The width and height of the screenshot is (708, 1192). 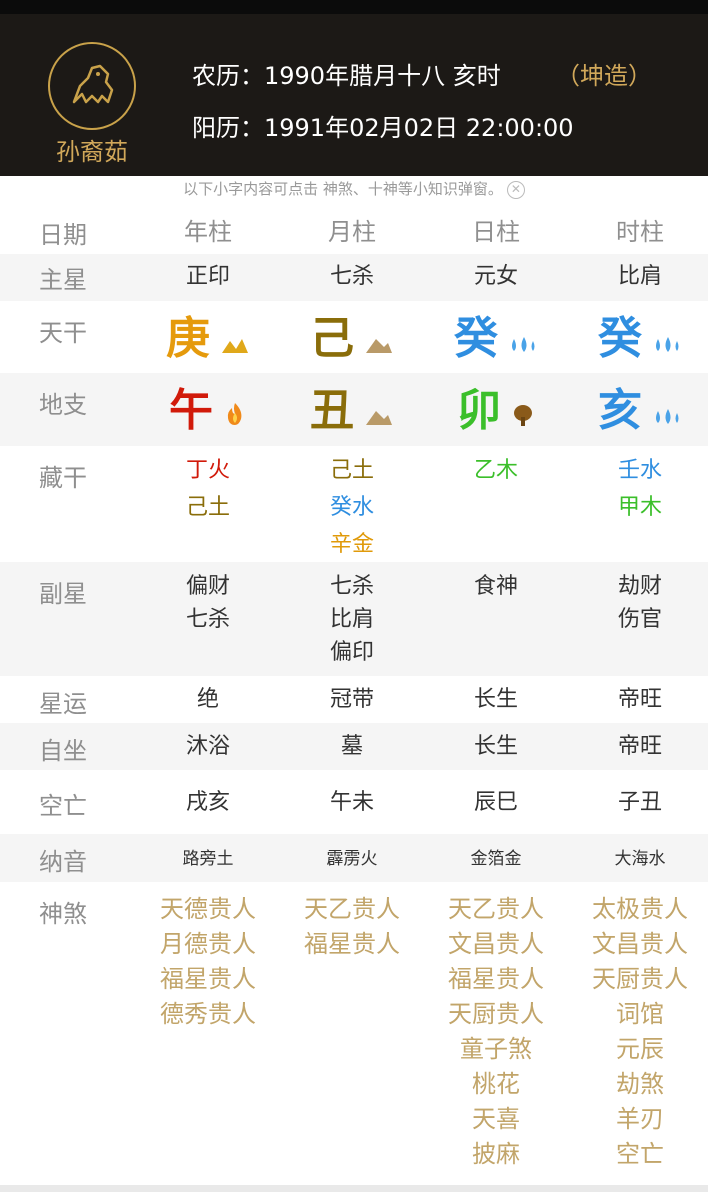 I want to click on solar-date: 阳历：1991年02月02日 22:00:00, so click(x=383, y=128).